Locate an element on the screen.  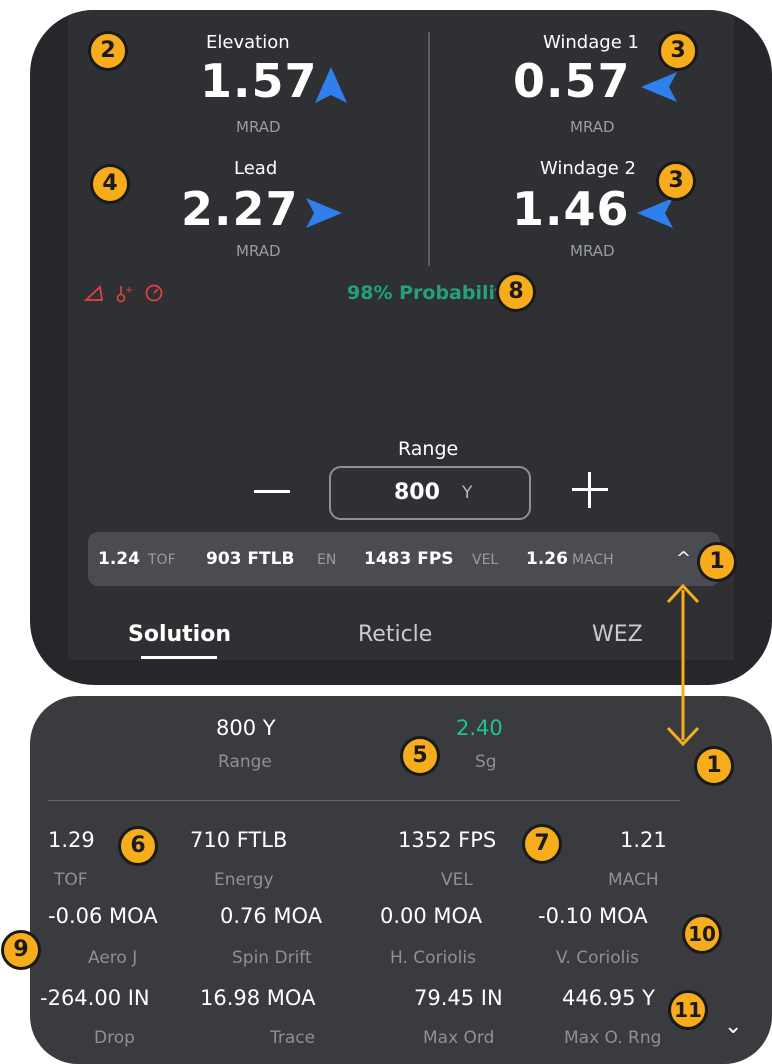
windage2-value: 1.46 is located at coordinates (571, 209).